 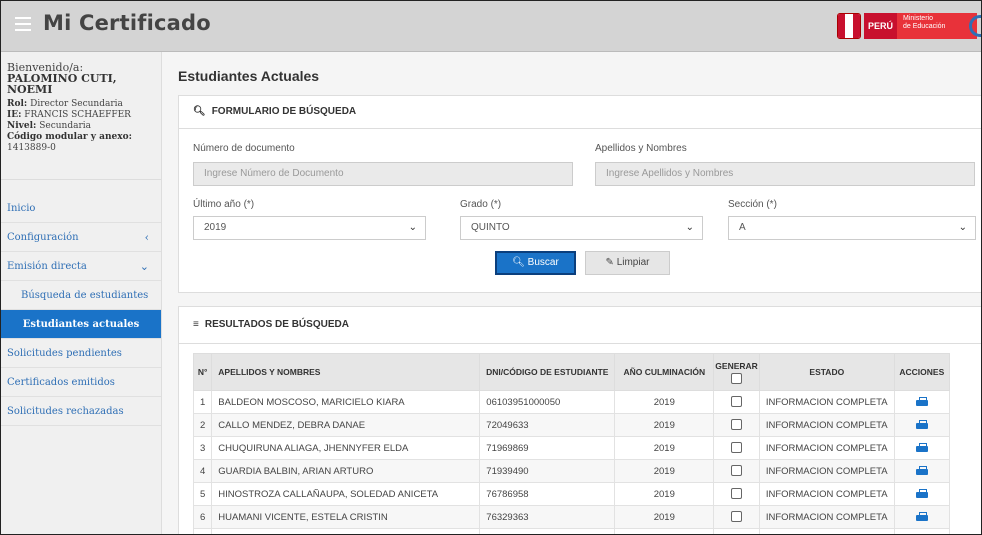 What do you see at coordinates (30, 89) in the screenshot?
I see `user-name-line-2: NOEMI` at bounding box center [30, 89].